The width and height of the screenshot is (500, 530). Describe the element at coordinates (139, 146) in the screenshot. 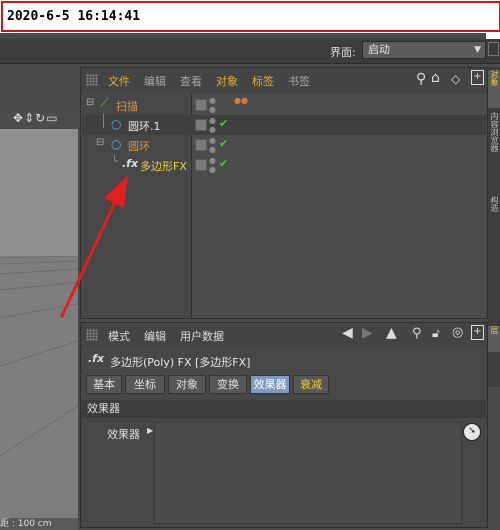

I see `object-name: 圆环` at that location.